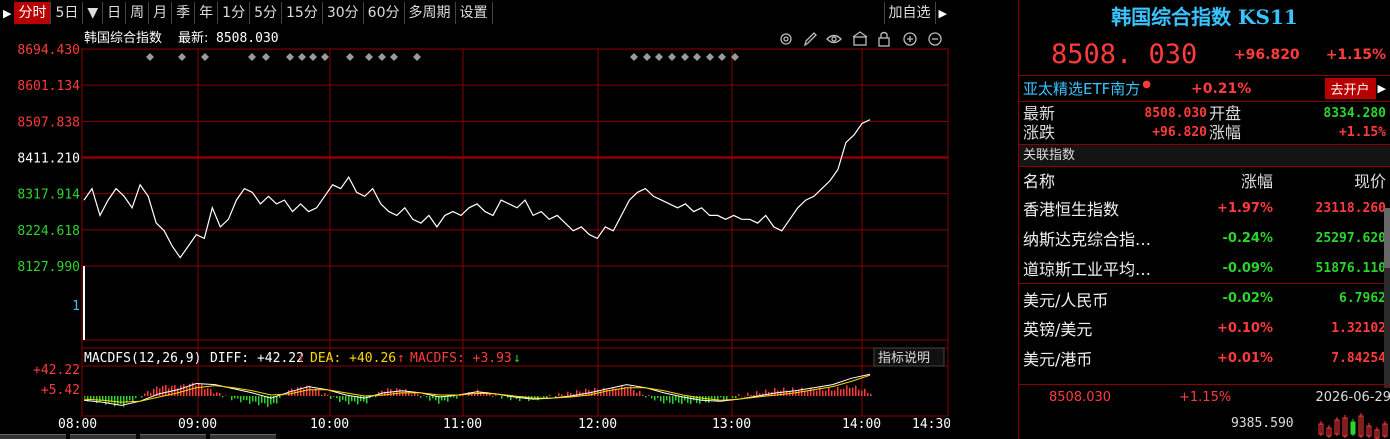 This screenshot has width=1390, height=439. What do you see at coordinates (115, 13) in the screenshot?
I see `period-tab: 日` at bounding box center [115, 13].